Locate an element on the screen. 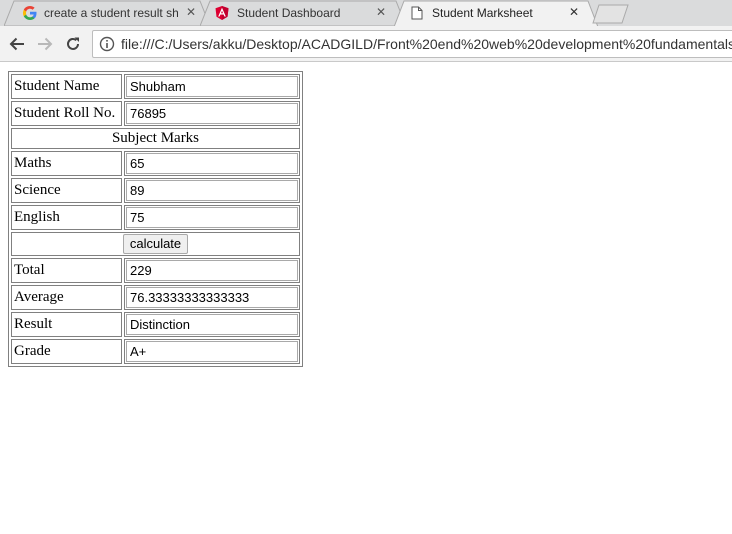  table-row: Subject Marks is located at coordinates (155, 138).